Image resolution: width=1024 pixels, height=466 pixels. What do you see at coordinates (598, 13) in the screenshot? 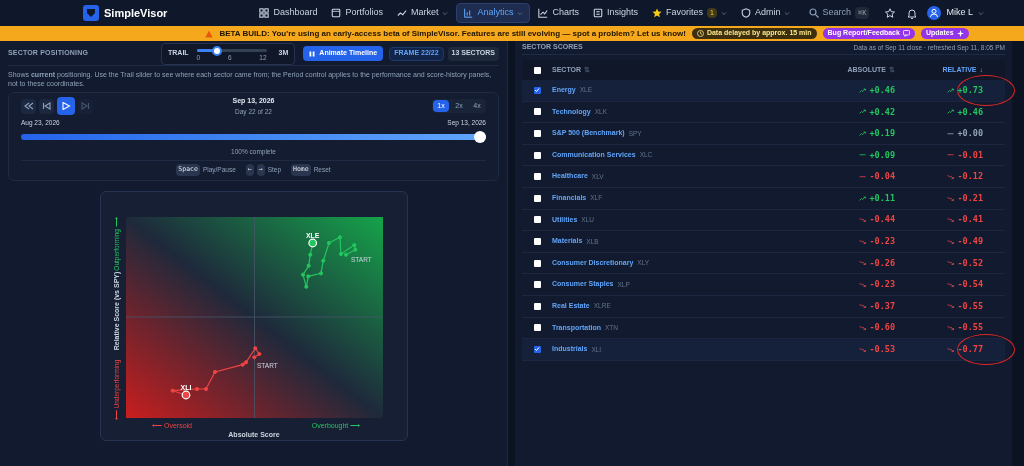
I see `newspaper-icon` at bounding box center [598, 13].